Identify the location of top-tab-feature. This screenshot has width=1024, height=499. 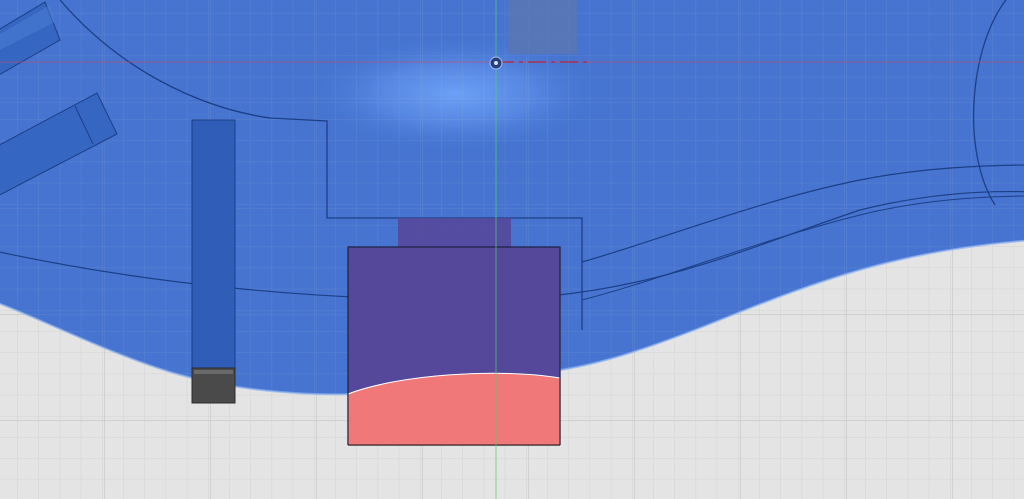
(542, 27).